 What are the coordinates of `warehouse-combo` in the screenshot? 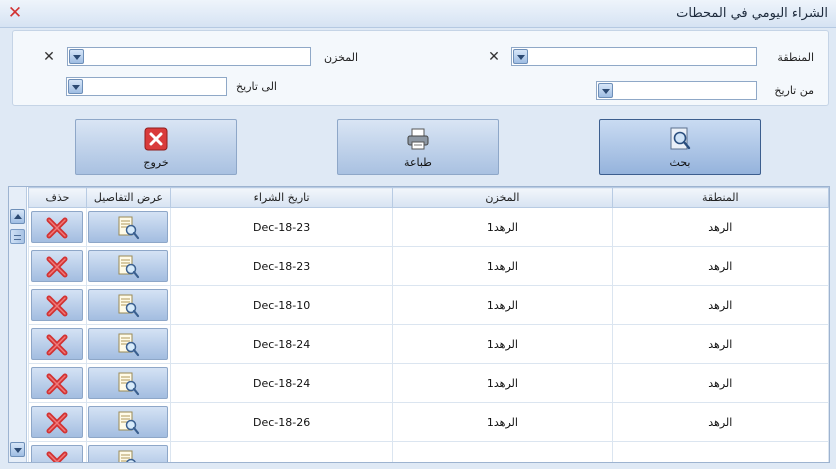 It's located at (189, 56).